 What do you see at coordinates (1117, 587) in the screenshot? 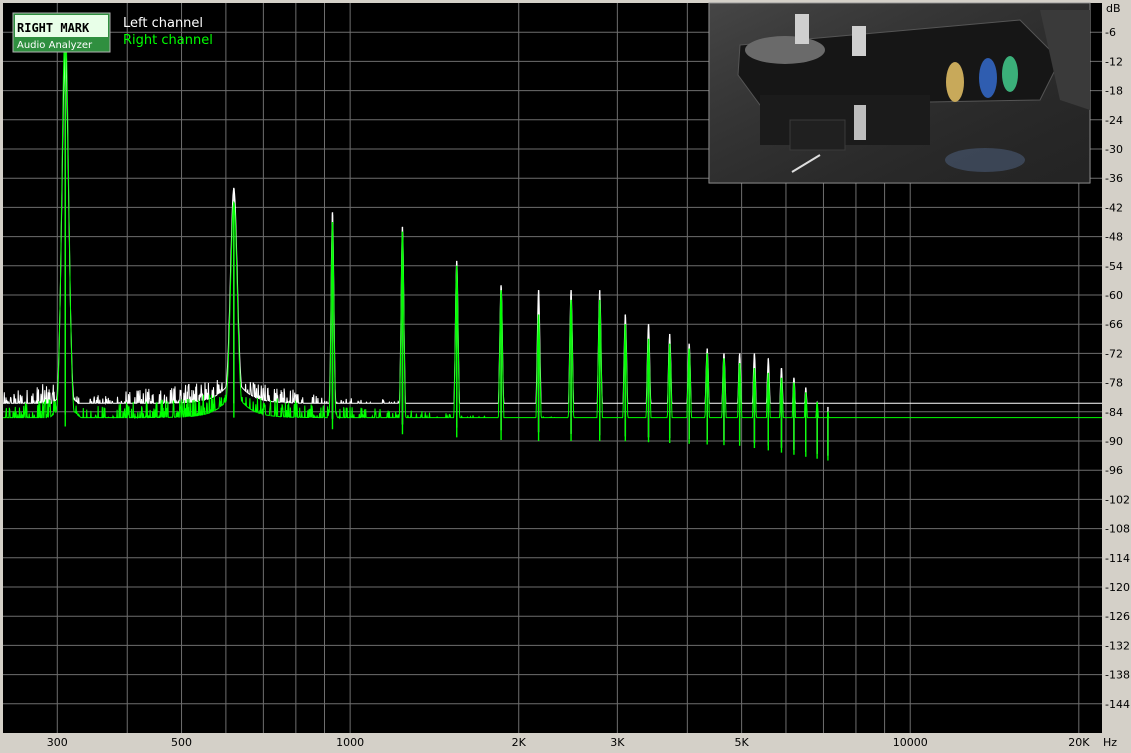
I see `y-tick-label: -120` at bounding box center [1117, 587].